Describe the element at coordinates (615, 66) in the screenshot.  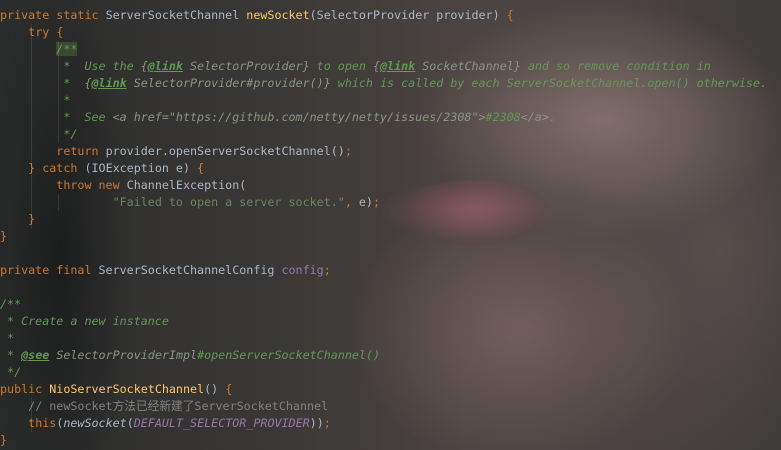
I see `code-token: and so remove condition in` at that location.